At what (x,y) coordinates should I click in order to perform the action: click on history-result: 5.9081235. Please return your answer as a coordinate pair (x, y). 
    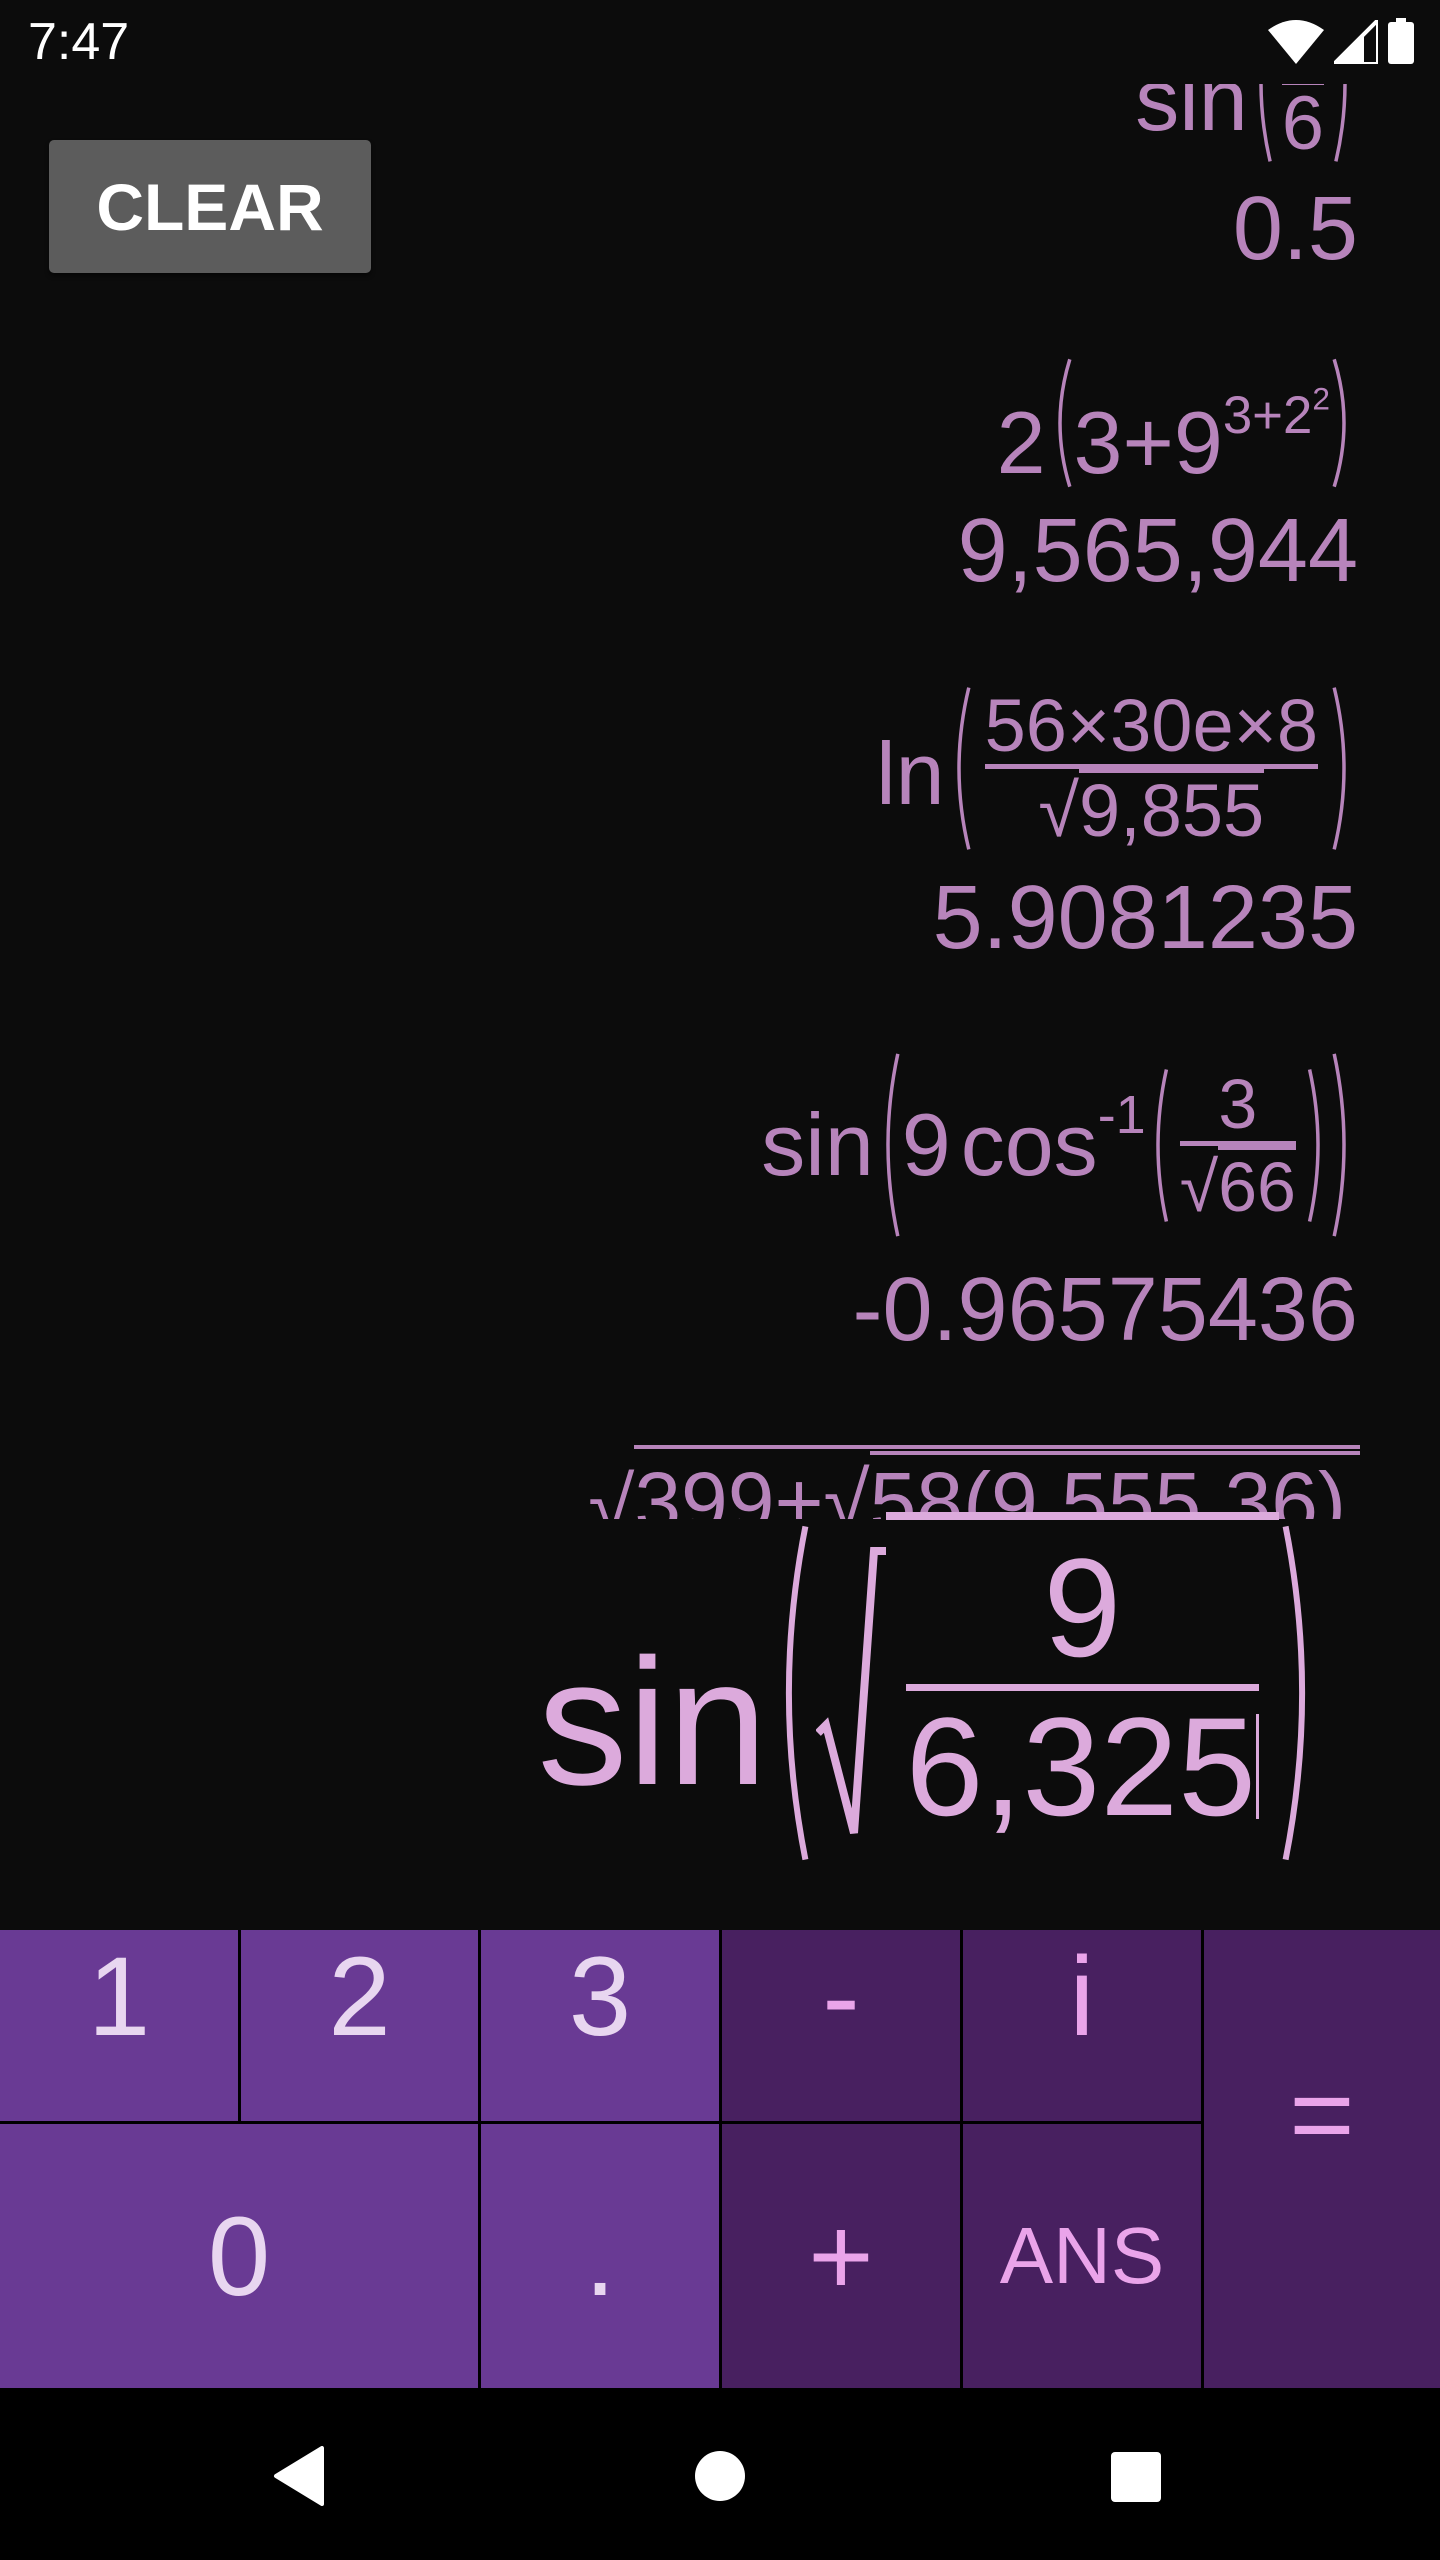
    Looking at the image, I should click on (1145, 918).